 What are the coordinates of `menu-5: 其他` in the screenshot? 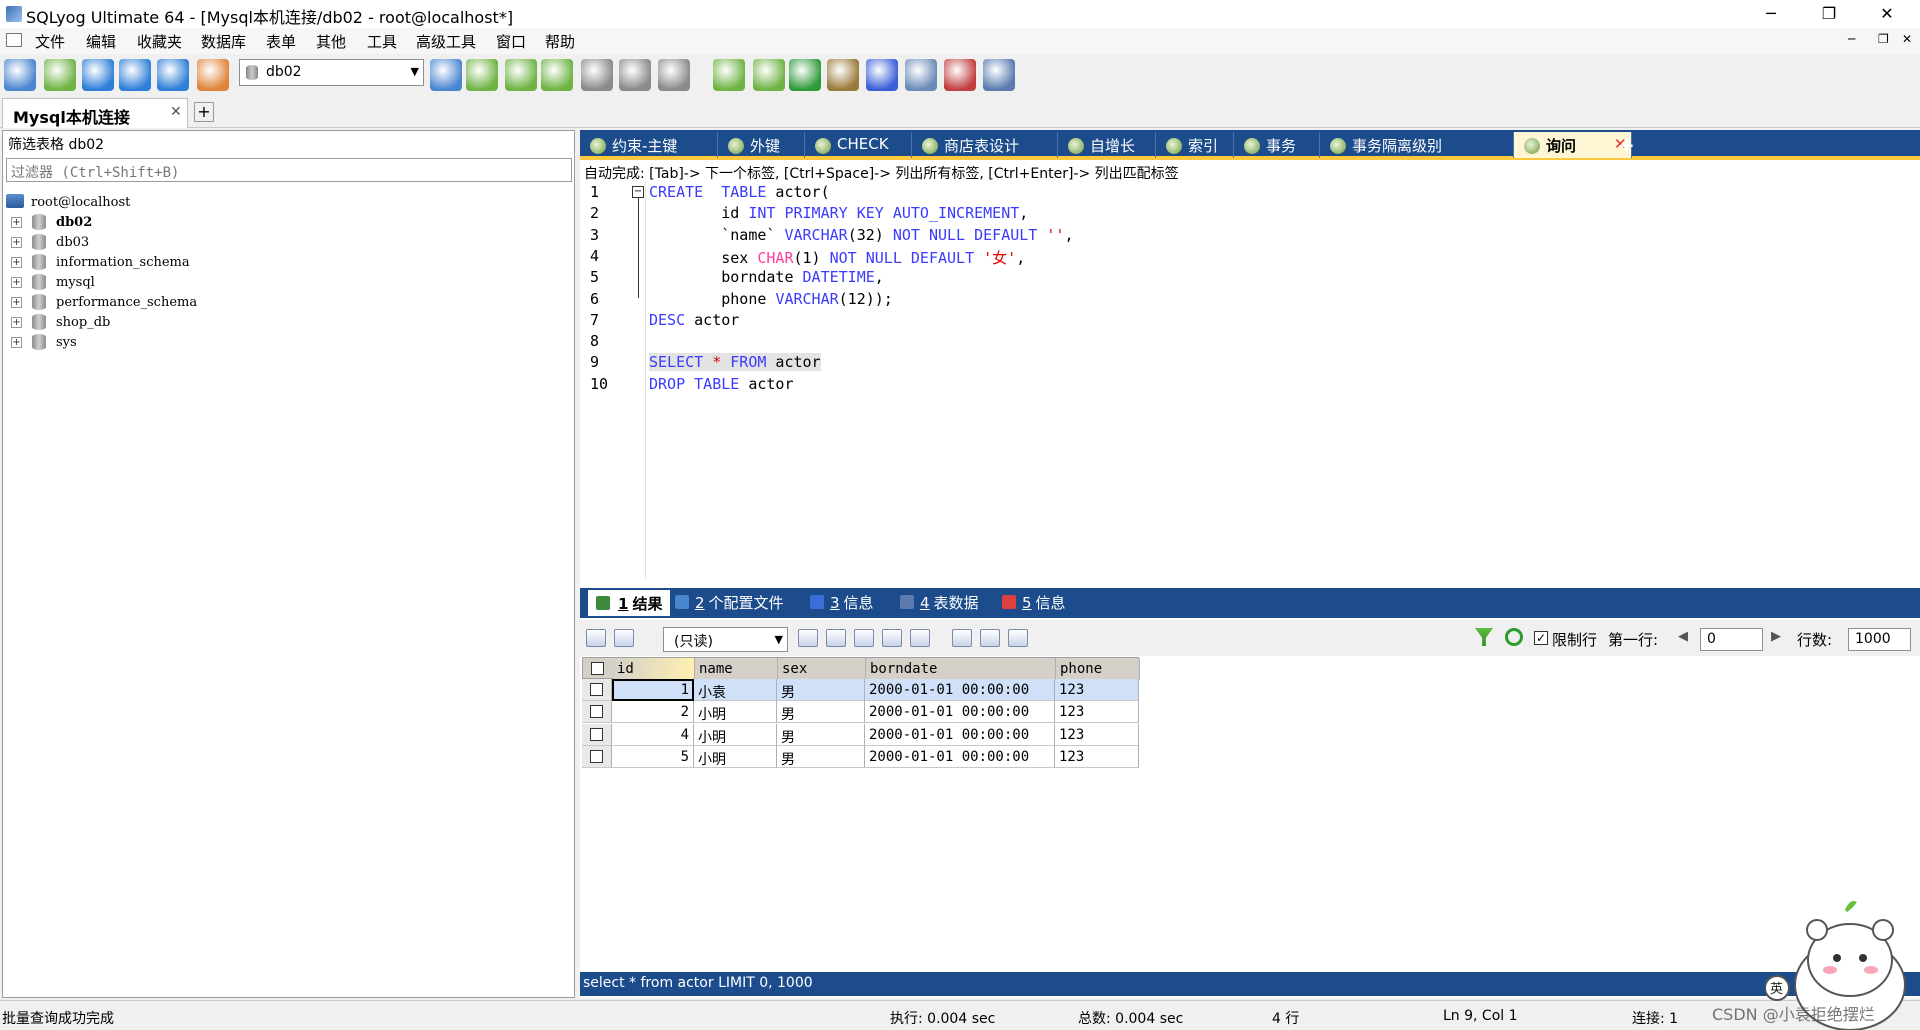 It's located at (331, 41).